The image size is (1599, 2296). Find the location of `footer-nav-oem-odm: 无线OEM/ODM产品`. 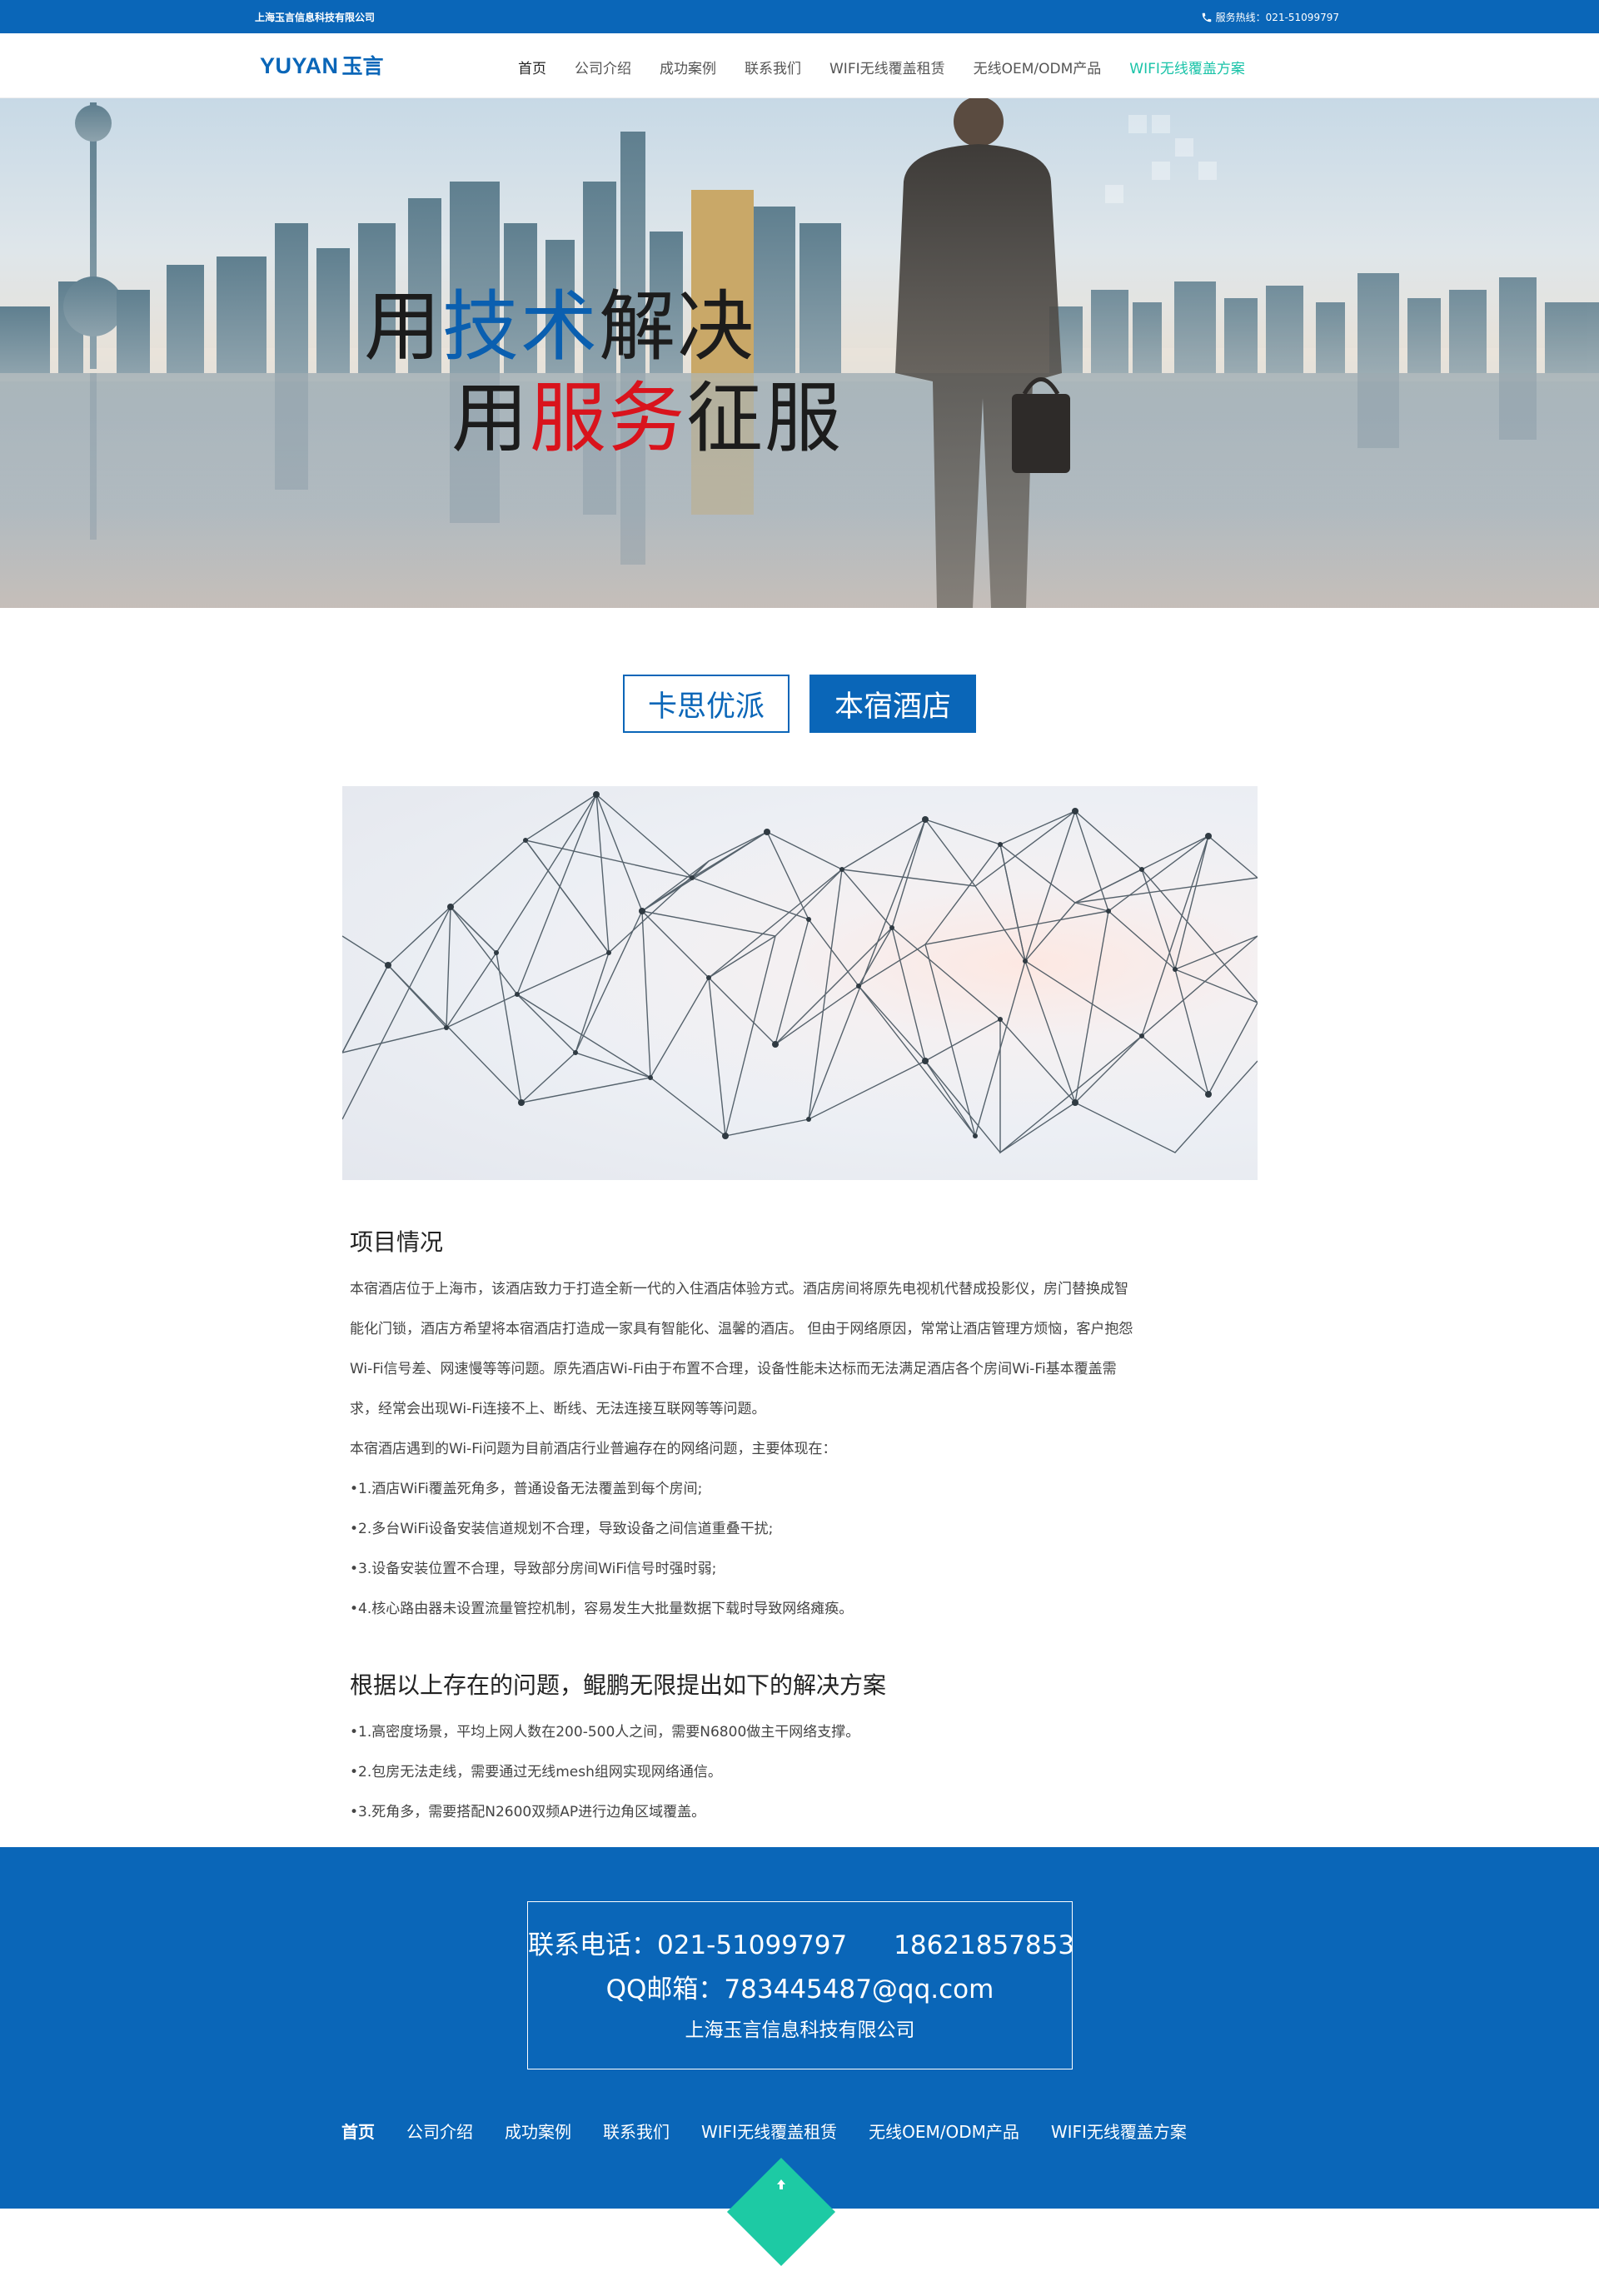

footer-nav-oem-odm: 无线OEM/ODM产品 is located at coordinates (944, 2131).